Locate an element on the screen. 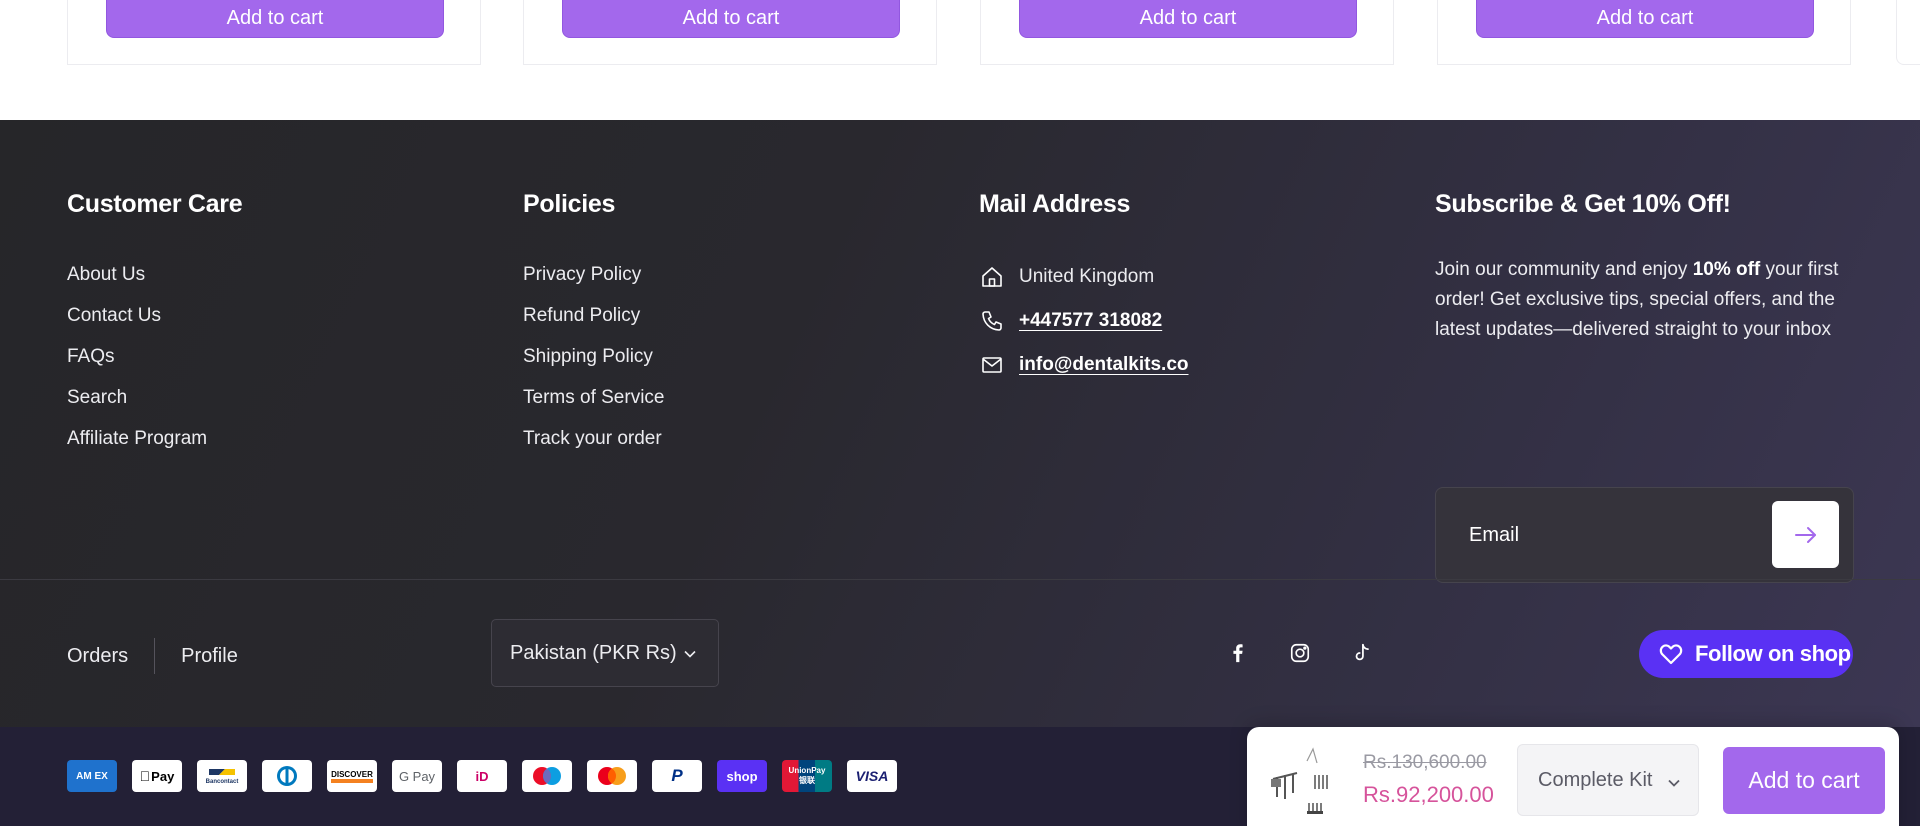  footer-link-search: Search is located at coordinates (154, 406).